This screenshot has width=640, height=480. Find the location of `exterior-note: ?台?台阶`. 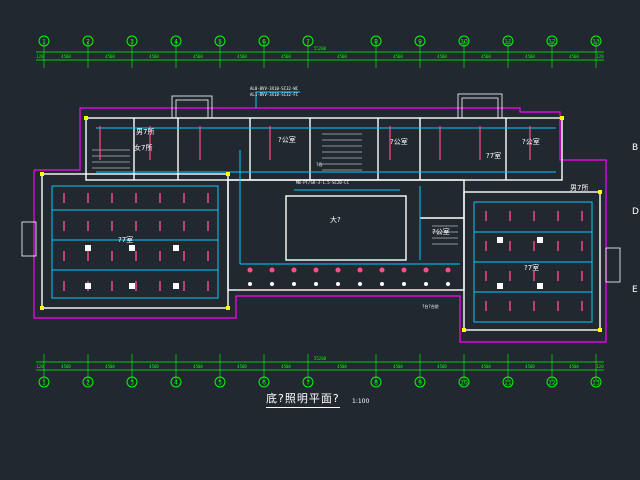

exterior-note: ?台?台阶 is located at coordinates (430, 306).